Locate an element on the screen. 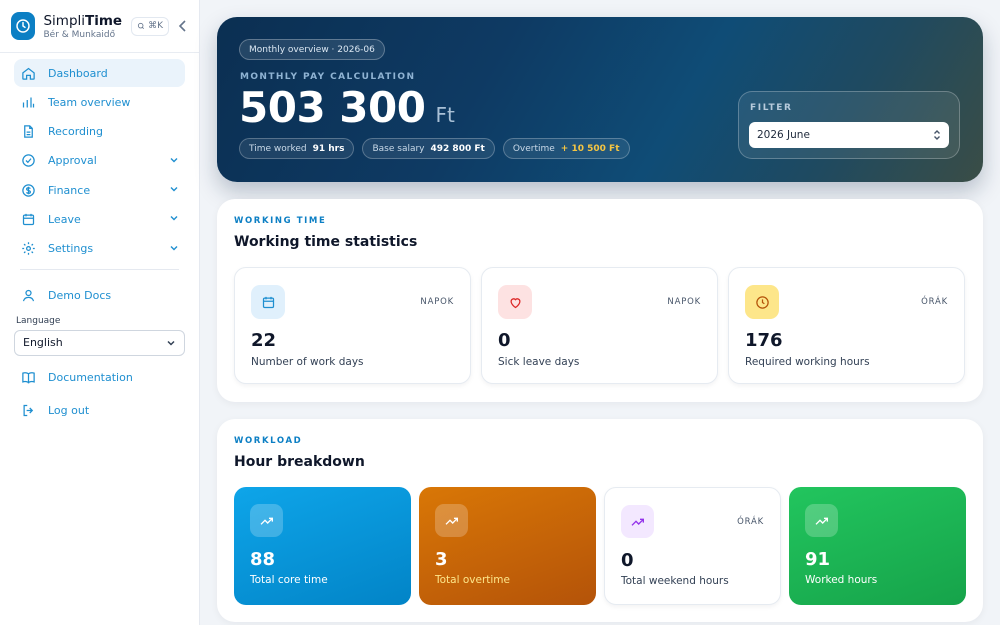 The width and height of the screenshot is (1000, 625). chip-base-salary: Base salary 492 800 Ft is located at coordinates (428, 148).